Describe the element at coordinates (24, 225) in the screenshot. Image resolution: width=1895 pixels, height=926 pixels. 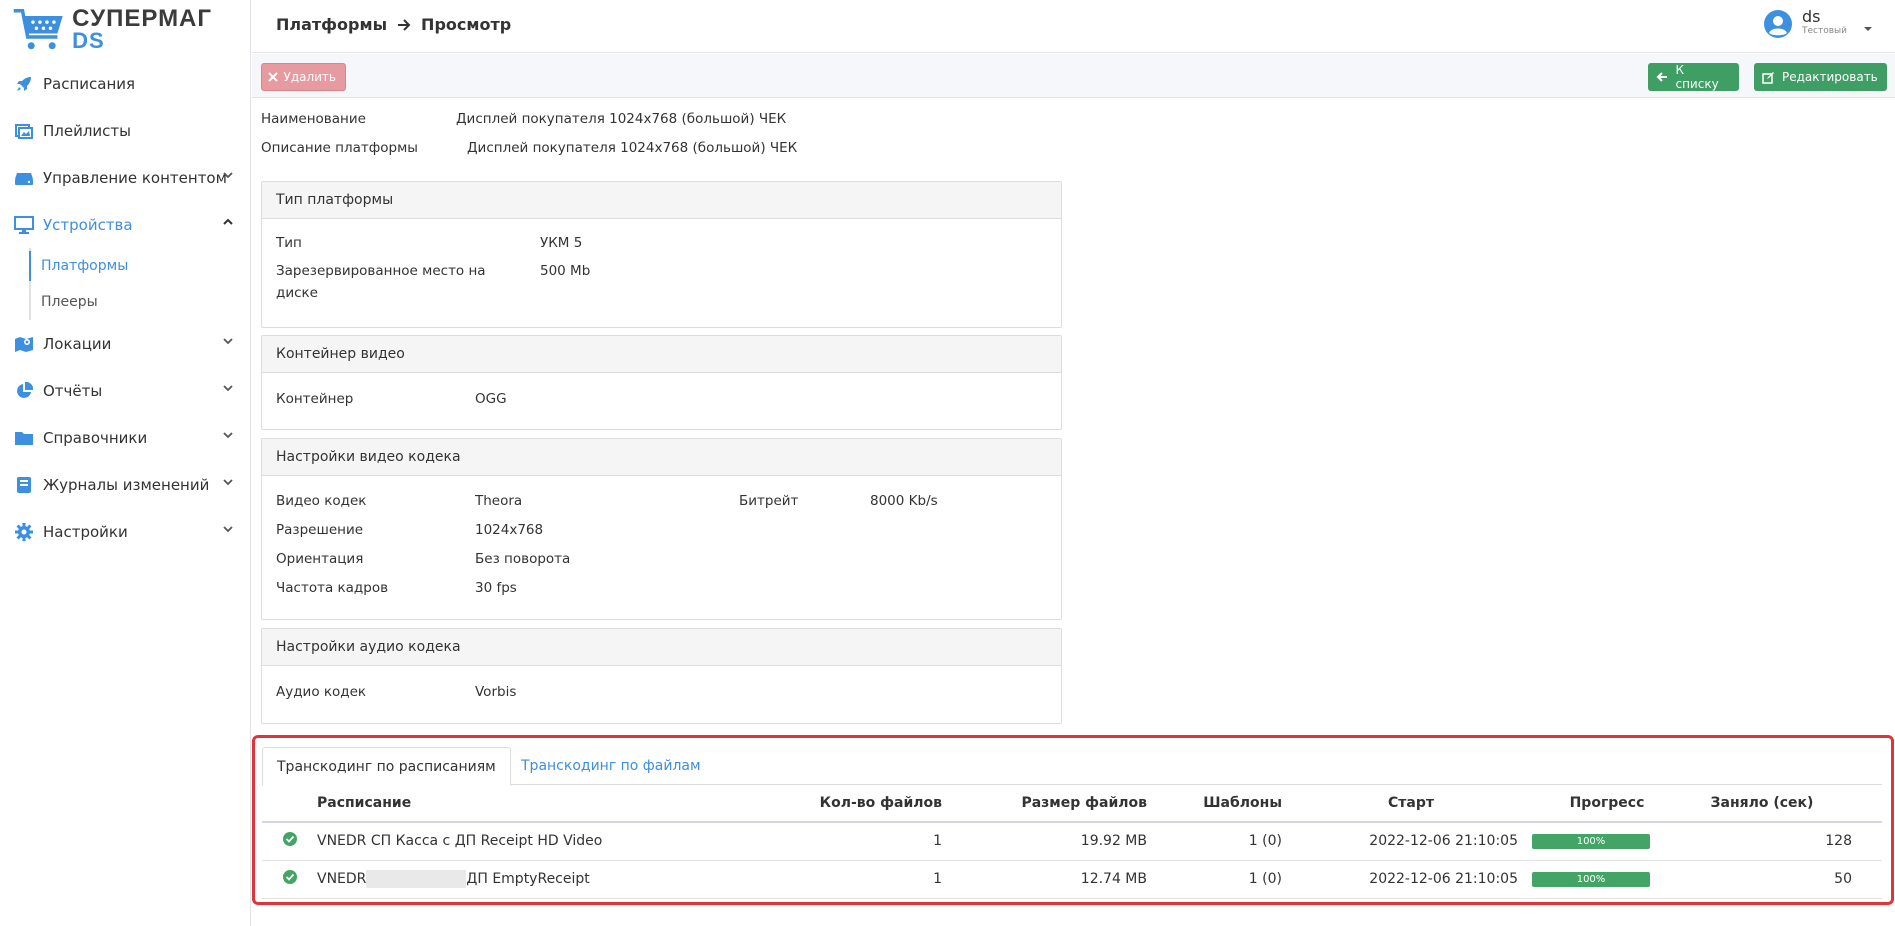
I see `monitor-icon` at that location.